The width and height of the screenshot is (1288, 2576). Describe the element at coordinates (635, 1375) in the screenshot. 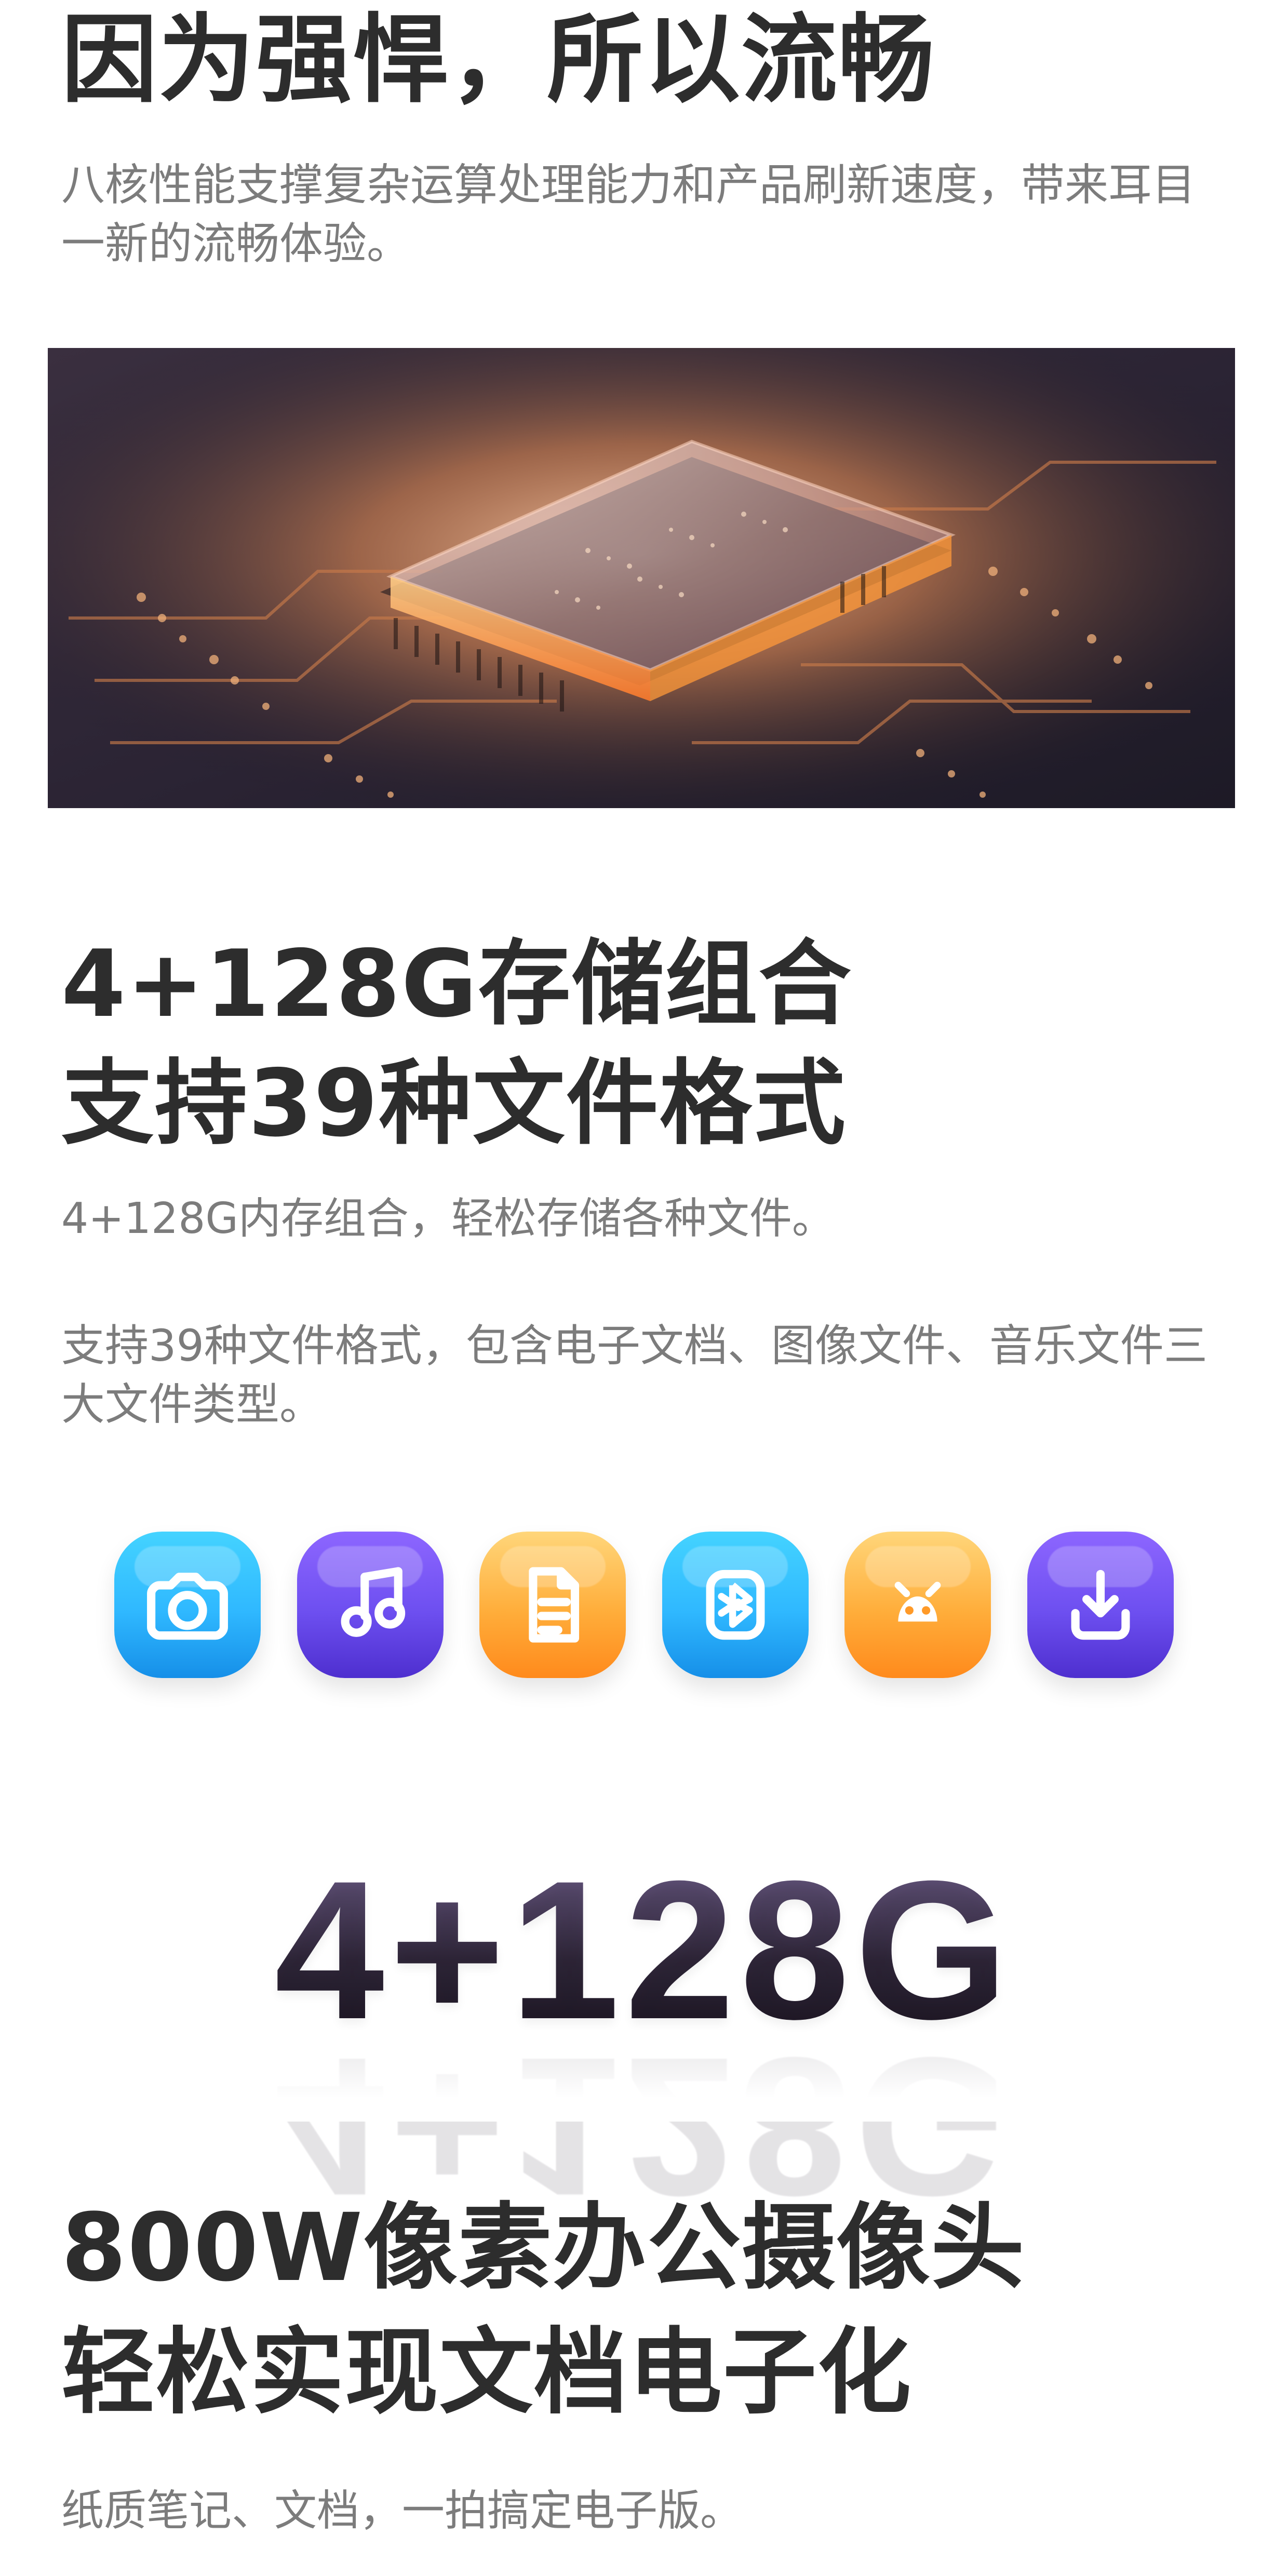

I see `storage-description-line2: 支持39种文件格式，包含电子文档、图像文件、音乐文件三大文件类型。` at that location.